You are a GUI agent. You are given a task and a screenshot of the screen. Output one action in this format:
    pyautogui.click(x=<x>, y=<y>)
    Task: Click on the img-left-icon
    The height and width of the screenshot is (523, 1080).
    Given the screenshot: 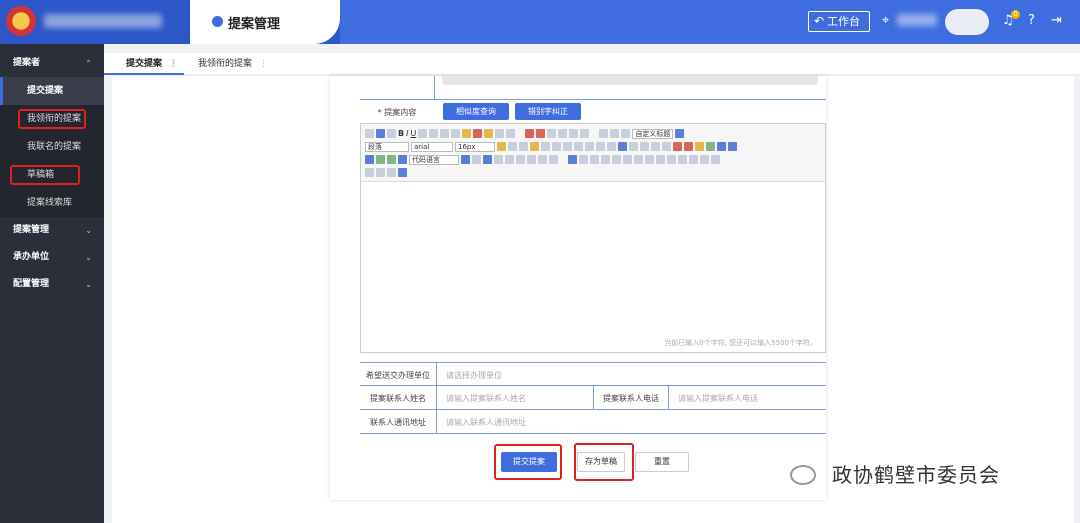 What is the action you would take?
    pyautogui.click(x=633, y=146)
    